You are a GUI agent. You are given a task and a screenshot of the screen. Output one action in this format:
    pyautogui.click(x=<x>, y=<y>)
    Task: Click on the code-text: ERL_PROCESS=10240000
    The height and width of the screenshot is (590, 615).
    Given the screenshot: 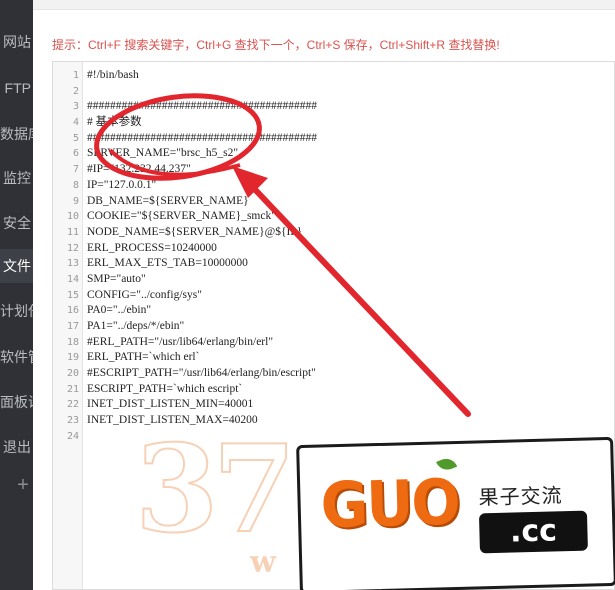 What is the action you would take?
    pyautogui.click(x=152, y=249)
    